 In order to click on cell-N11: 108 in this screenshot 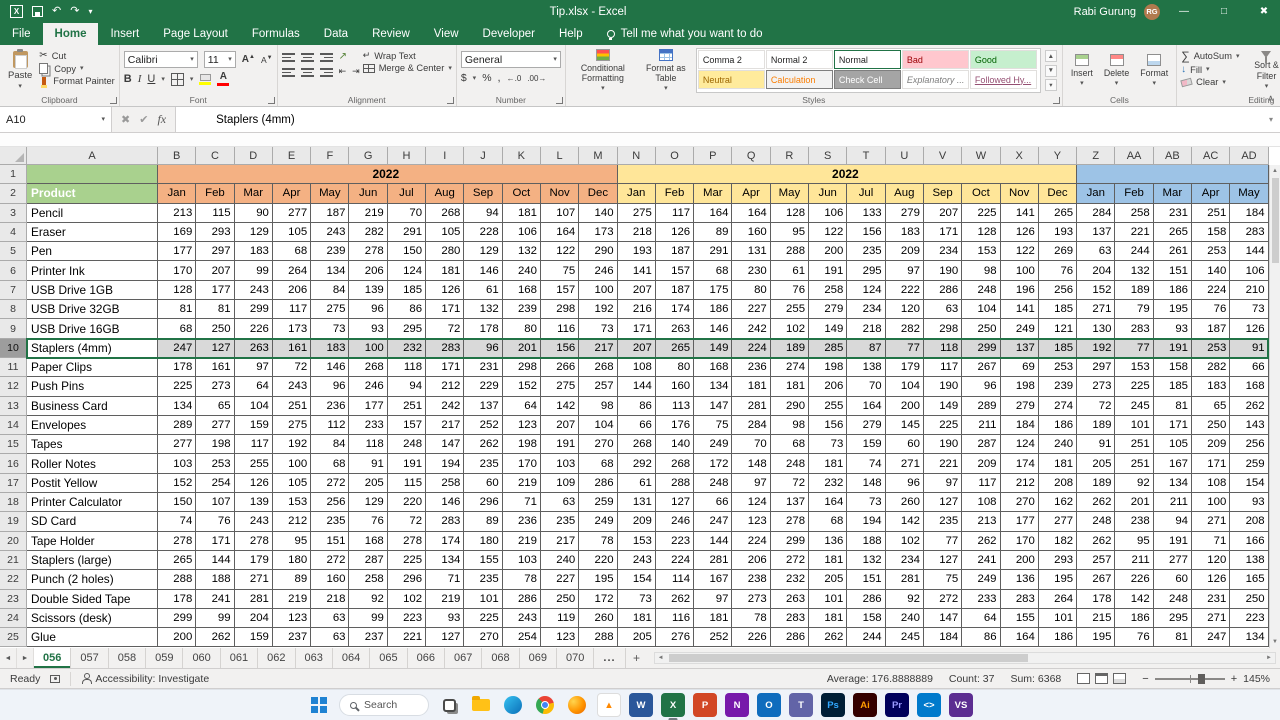, I will do `click(636, 367)`.